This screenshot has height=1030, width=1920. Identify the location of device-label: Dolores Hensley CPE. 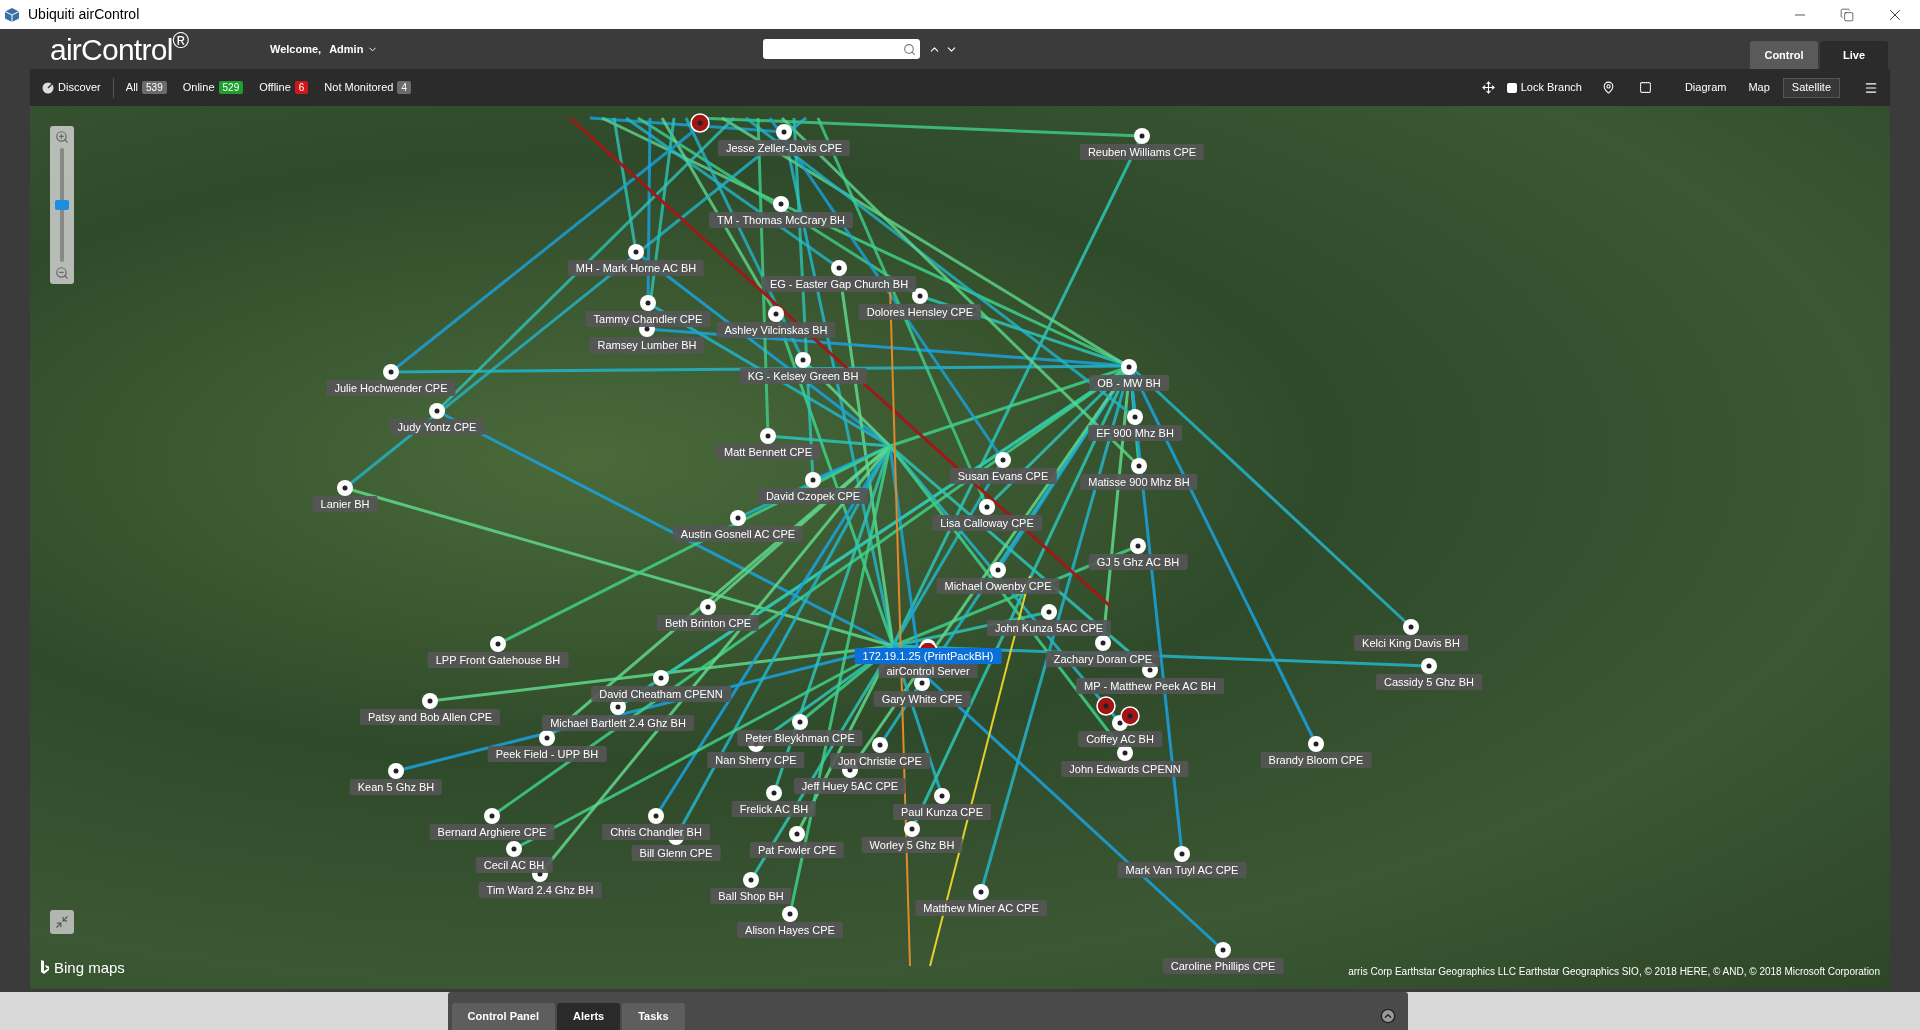
(920, 312).